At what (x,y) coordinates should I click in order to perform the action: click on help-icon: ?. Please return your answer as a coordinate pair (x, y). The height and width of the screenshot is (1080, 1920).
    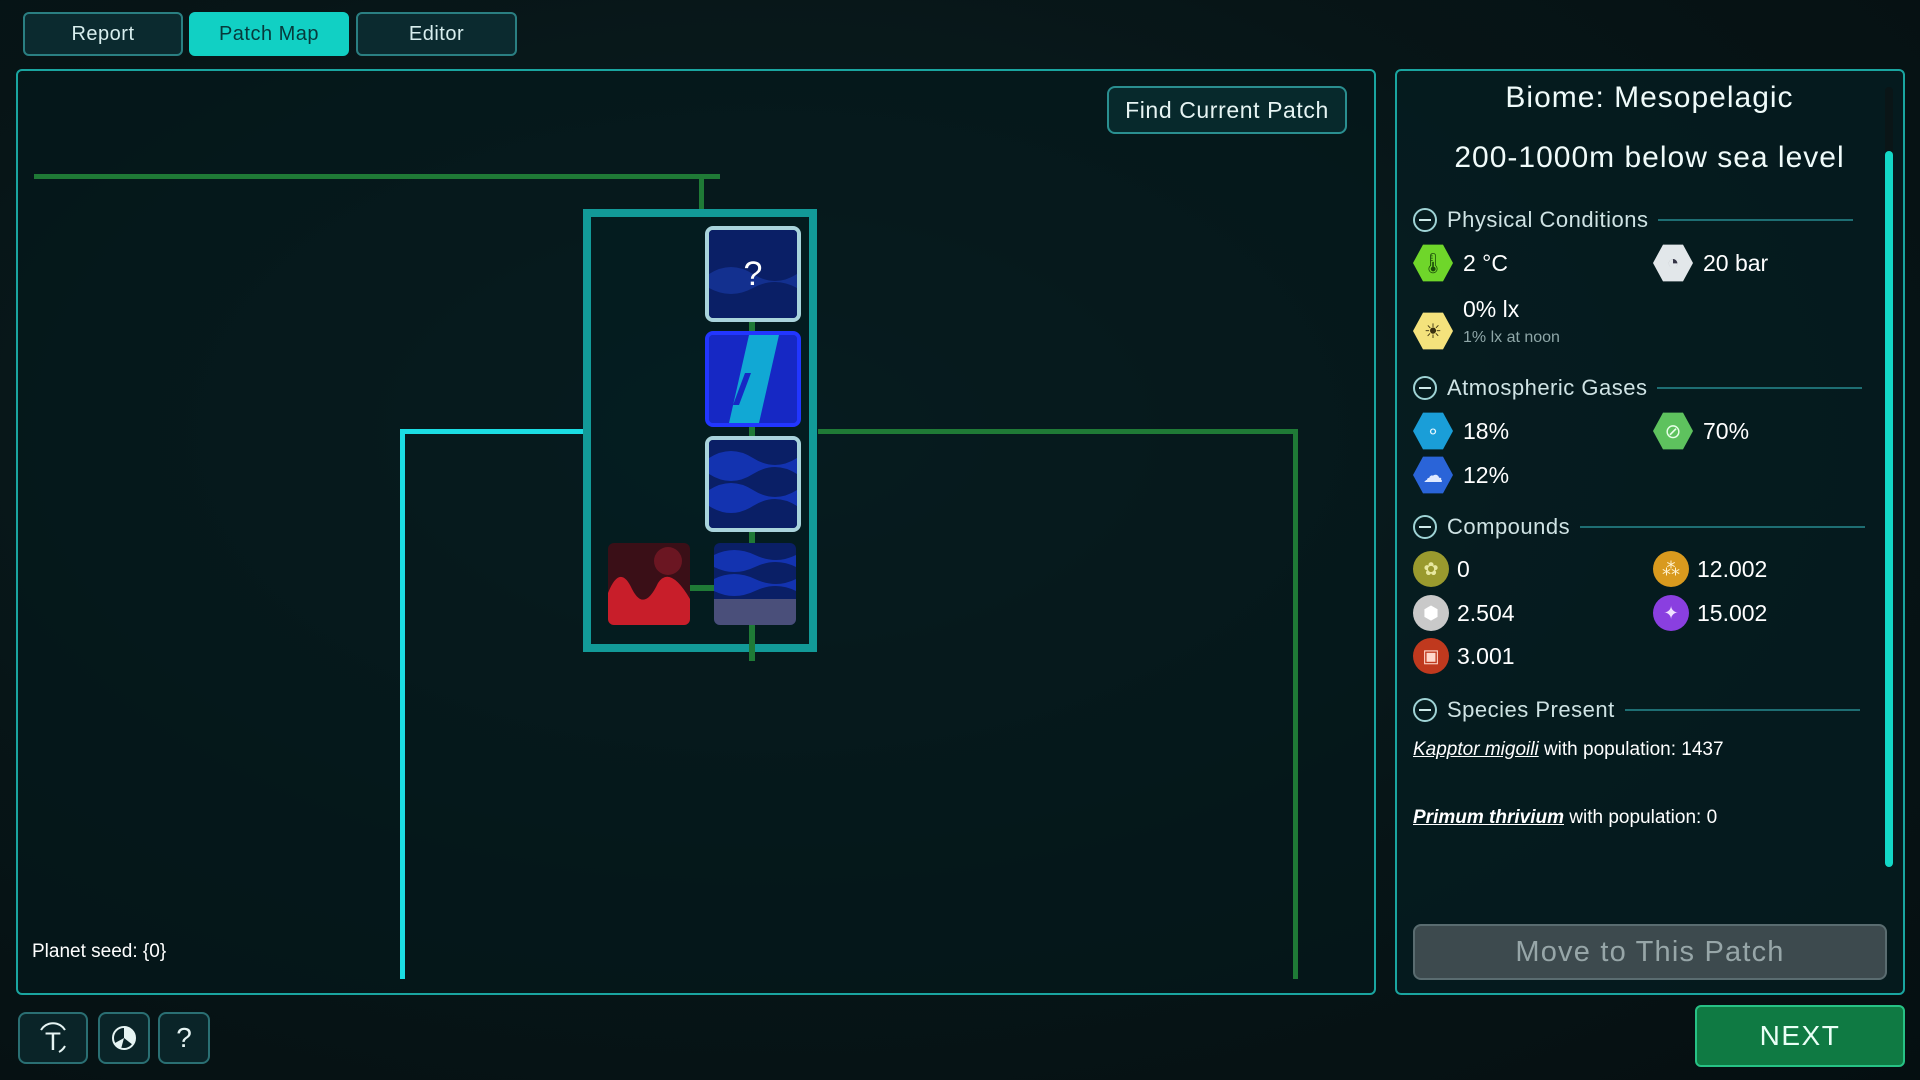
    Looking at the image, I should click on (184, 1037).